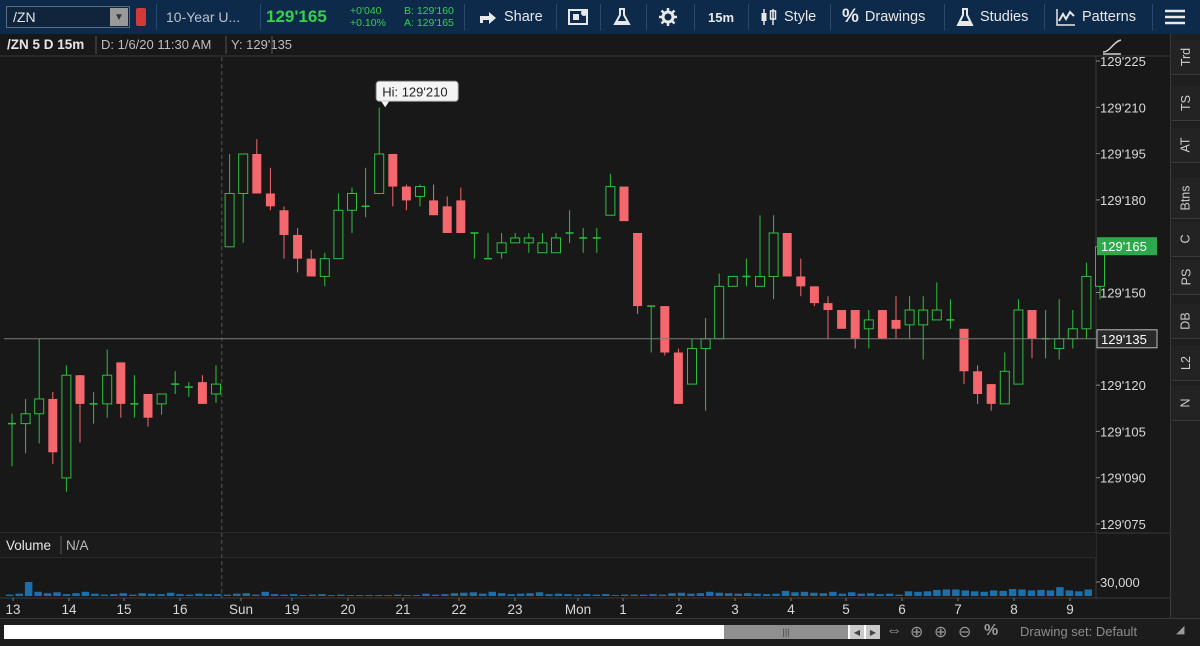 The image size is (1200, 646). What do you see at coordinates (414, 91) in the screenshot?
I see `annotation-label: Hi: 129'210` at bounding box center [414, 91].